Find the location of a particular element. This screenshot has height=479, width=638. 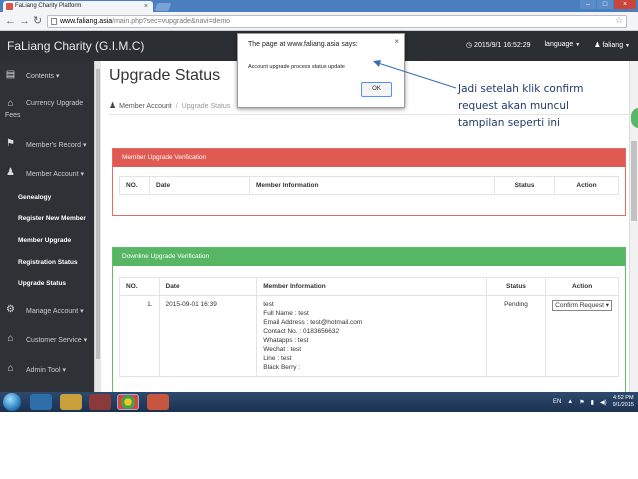

annotation-arrow-head is located at coordinates (377, 63).